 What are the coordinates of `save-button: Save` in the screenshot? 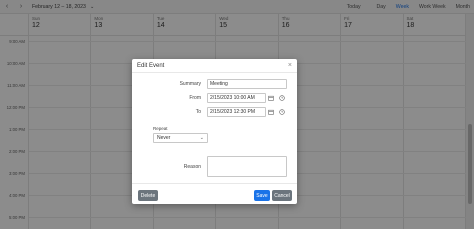 It's located at (262, 195).